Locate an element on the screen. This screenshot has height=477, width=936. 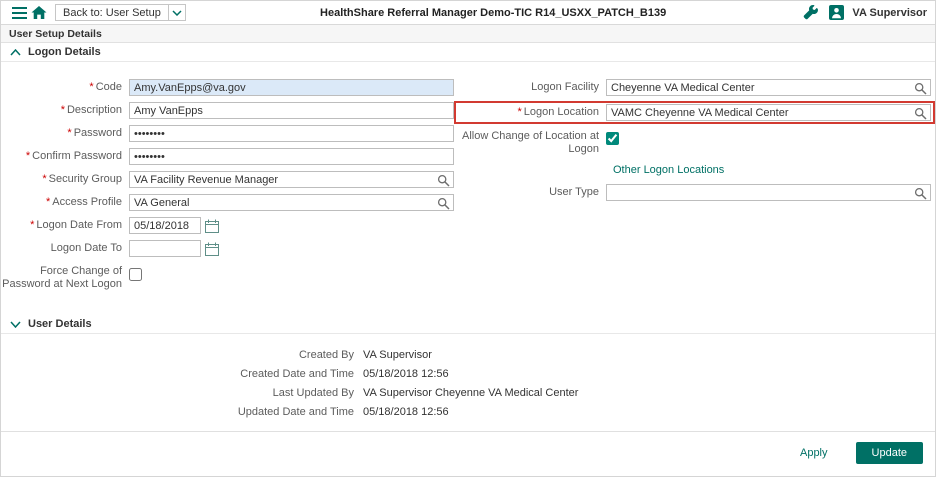
access-profile-lookup-magnifier-icon is located at coordinates (443, 203).